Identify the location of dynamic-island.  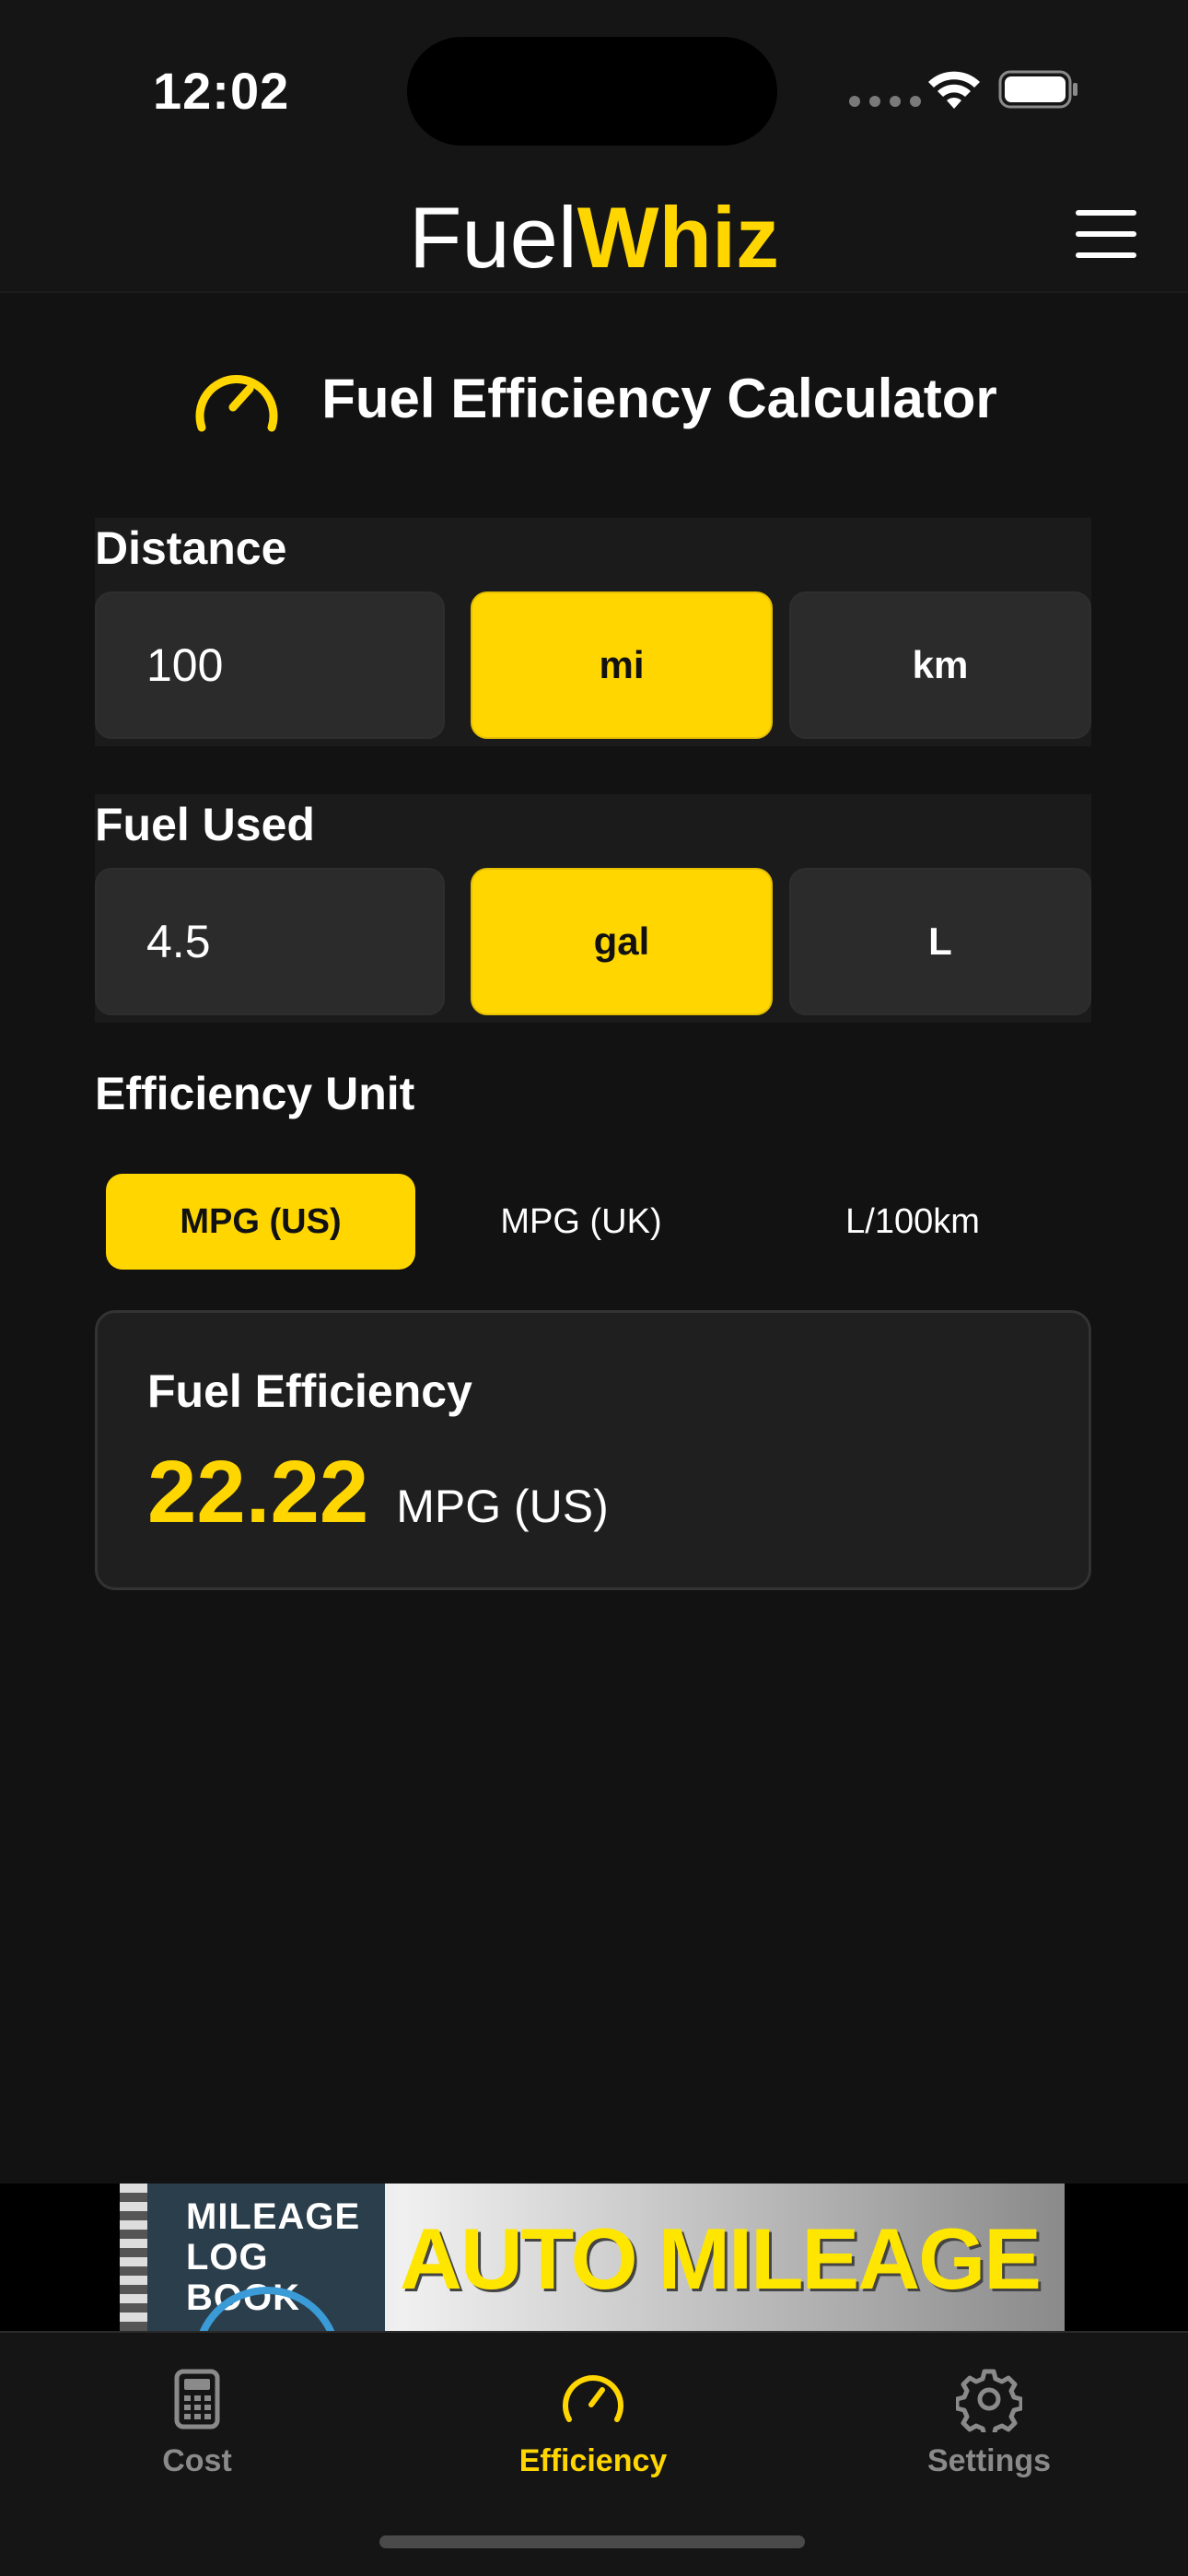
(592, 91).